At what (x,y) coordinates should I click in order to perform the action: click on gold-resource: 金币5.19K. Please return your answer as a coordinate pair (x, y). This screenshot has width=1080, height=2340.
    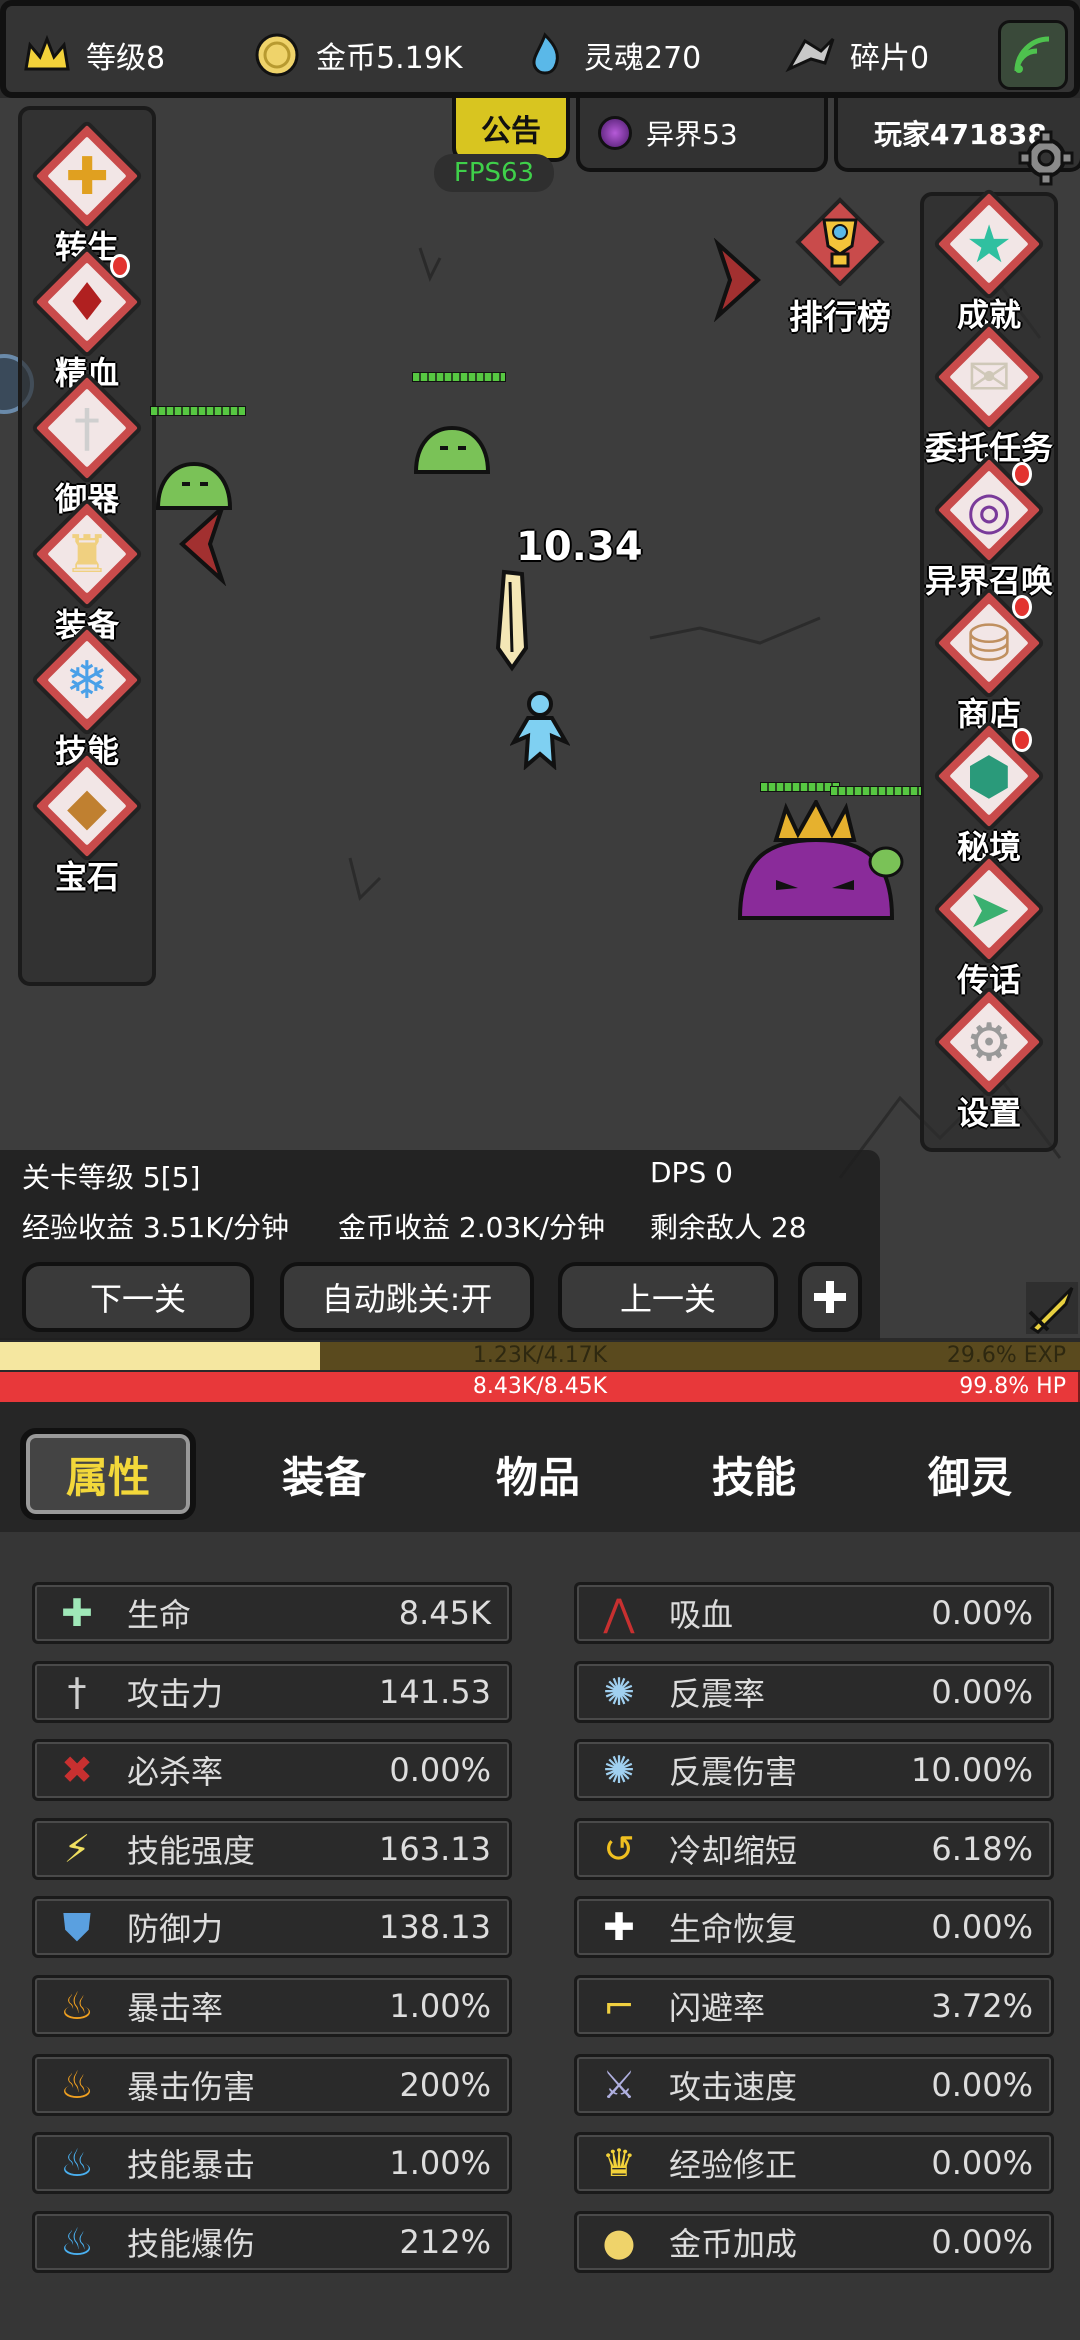
    Looking at the image, I should click on (354, 55).